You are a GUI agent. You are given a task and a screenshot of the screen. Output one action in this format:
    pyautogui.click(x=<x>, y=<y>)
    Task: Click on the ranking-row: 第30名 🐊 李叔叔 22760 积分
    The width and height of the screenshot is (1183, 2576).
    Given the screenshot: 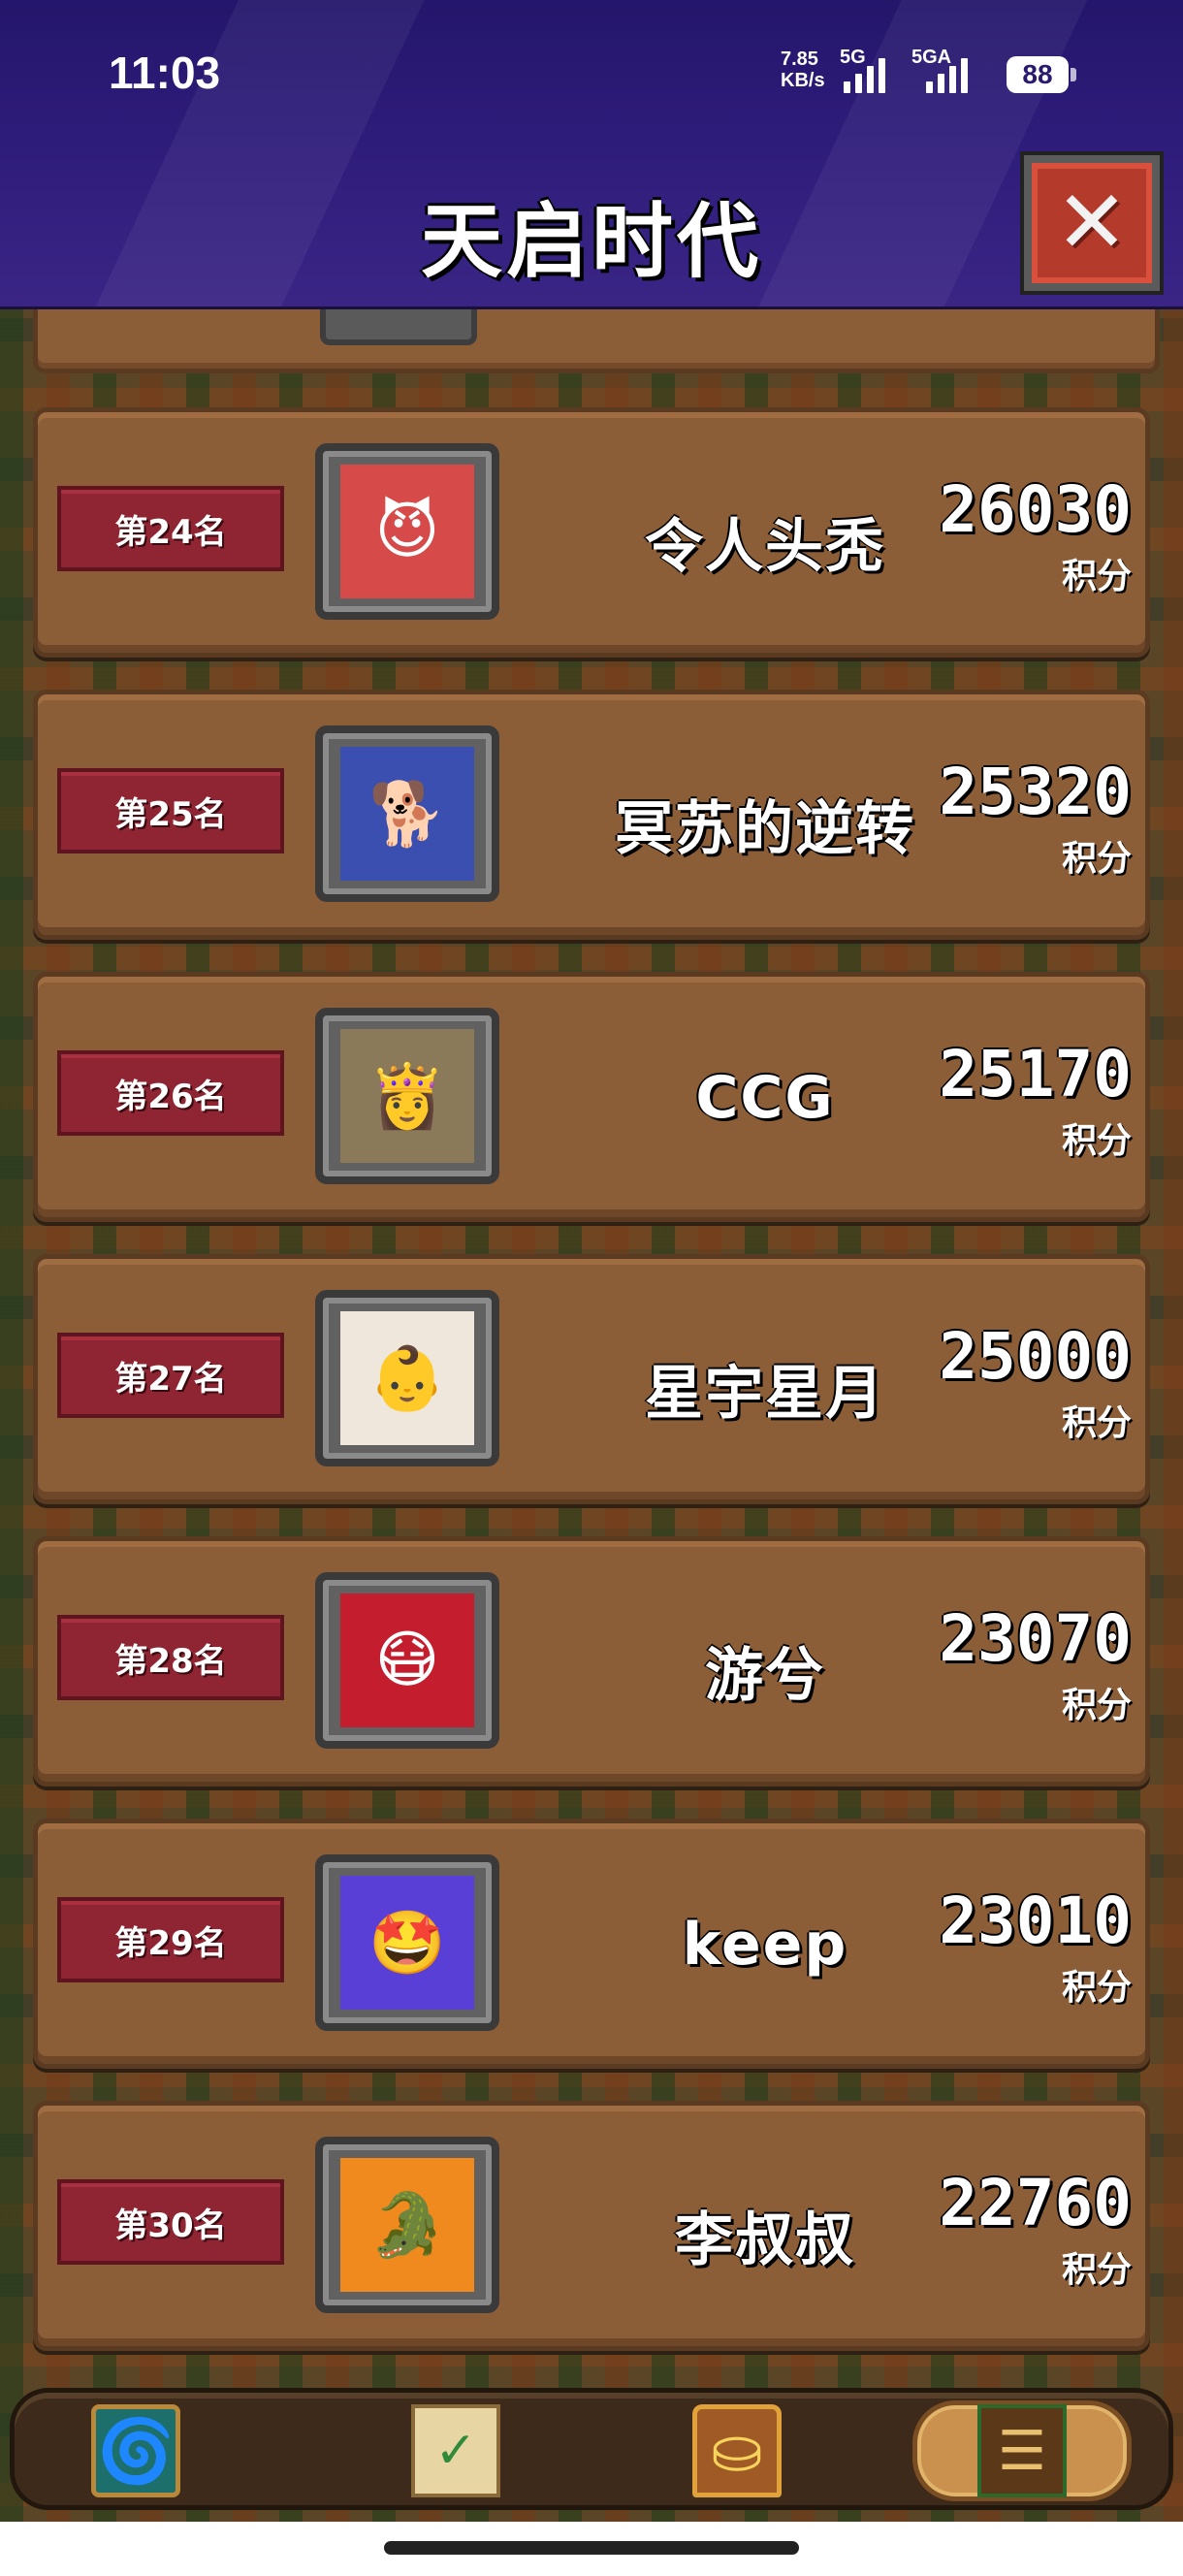 What is the action you would take?
    pyautogui.click(x=591, y=2226)
    